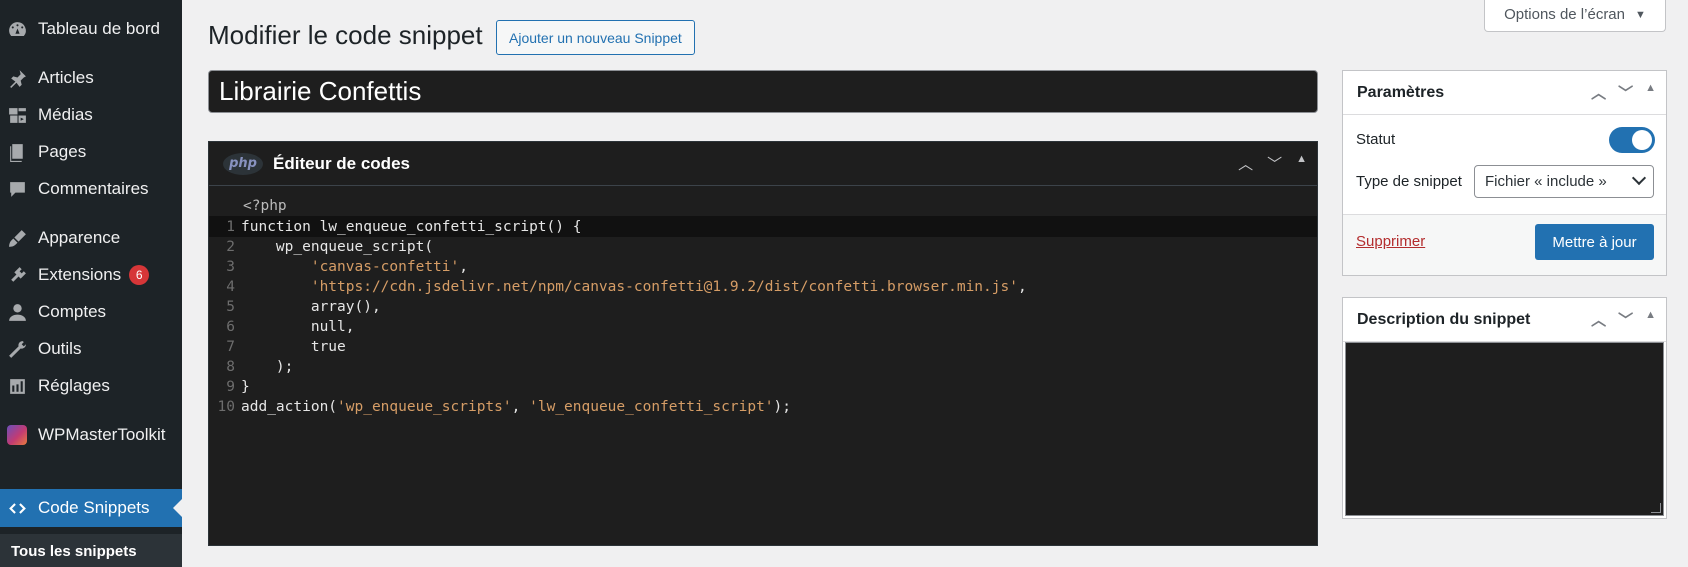  Describe the element at coordinates (17, 115) in the screenshot. I see `media-icon` at that location.